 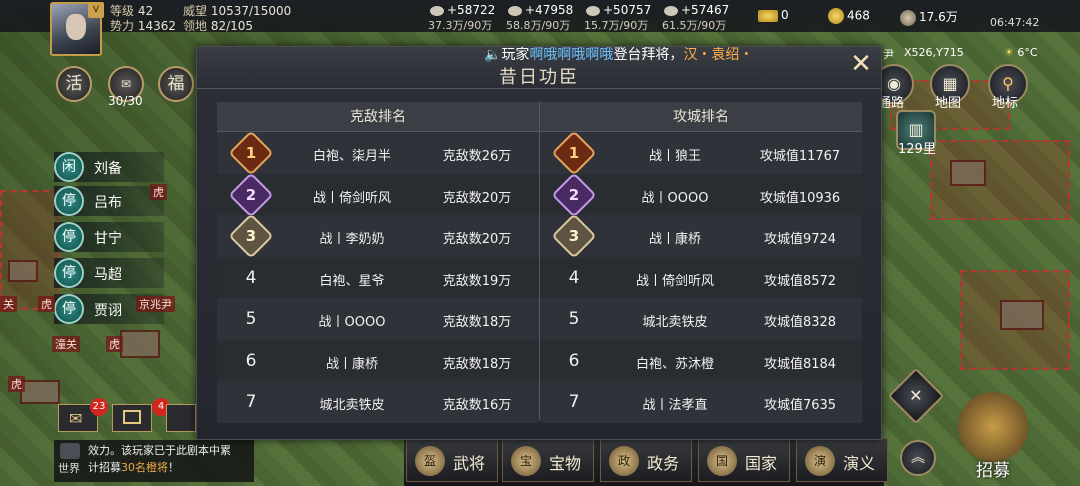 What do you see at coordinates (800, 198) in the screenshot?
I see `ranking-value: 攻城值10936` at bounding box center [800, 198].